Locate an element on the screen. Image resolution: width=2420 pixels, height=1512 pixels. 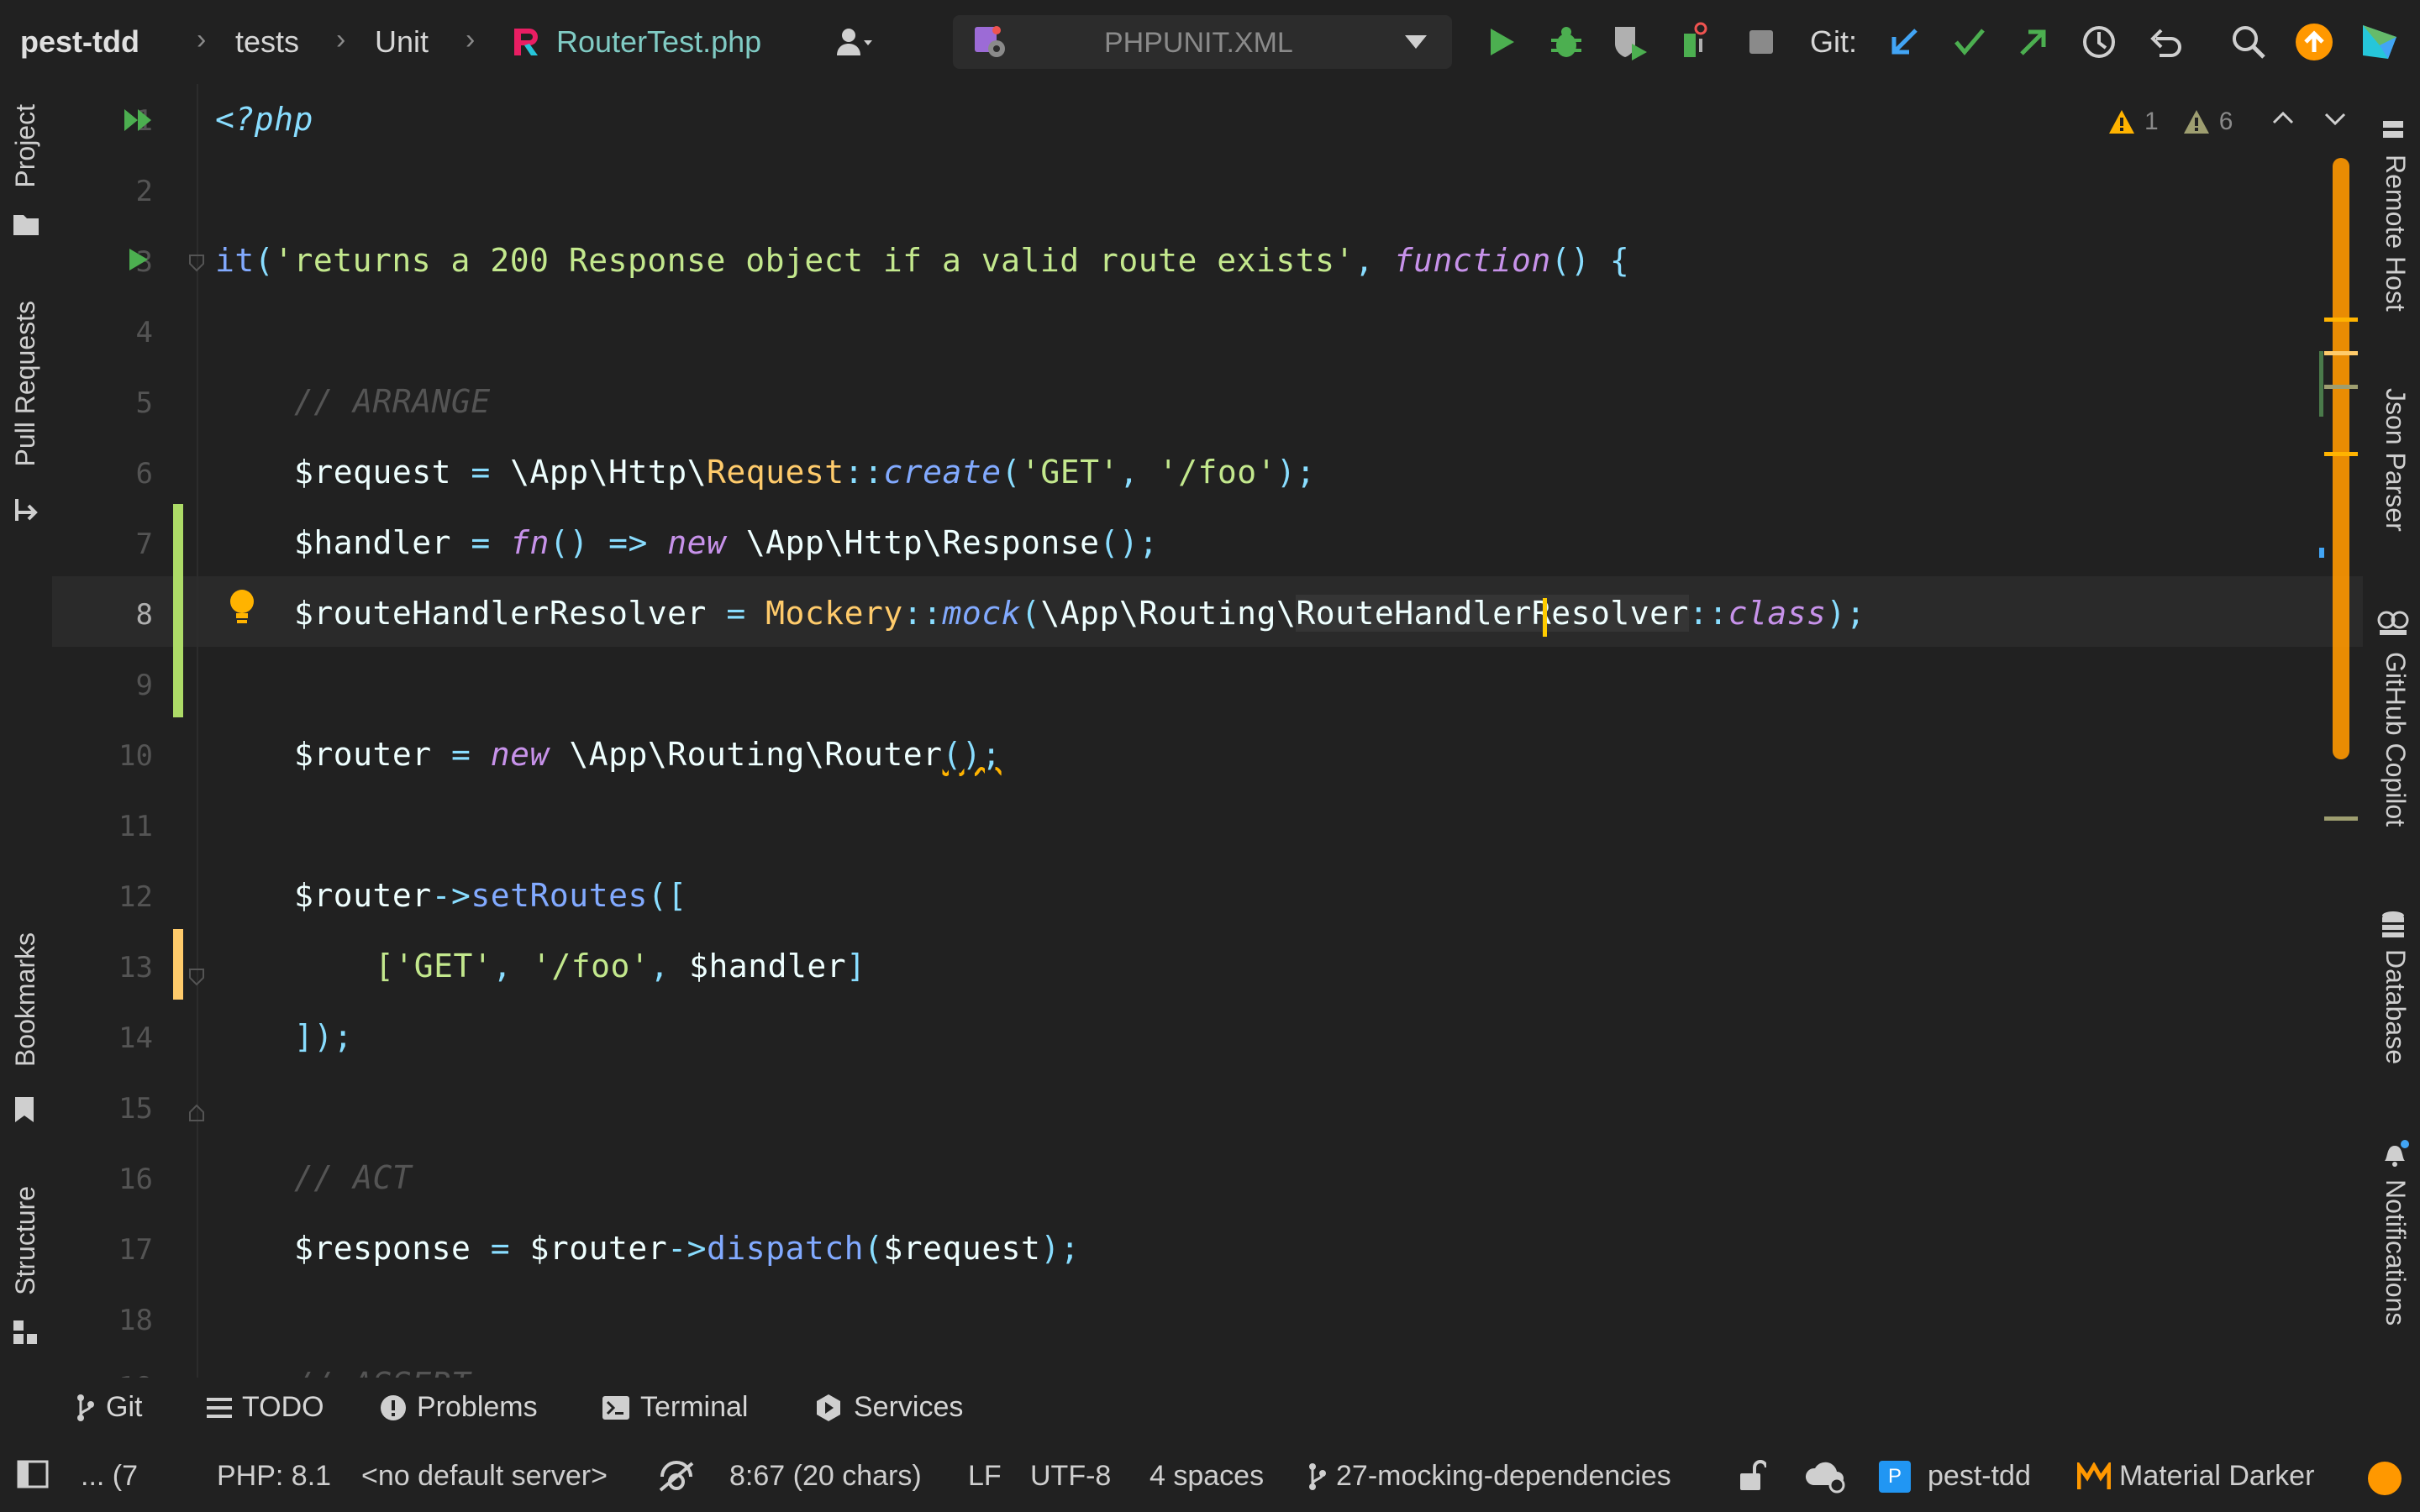
git-commit-icon is located at coordinates (1970, 42).